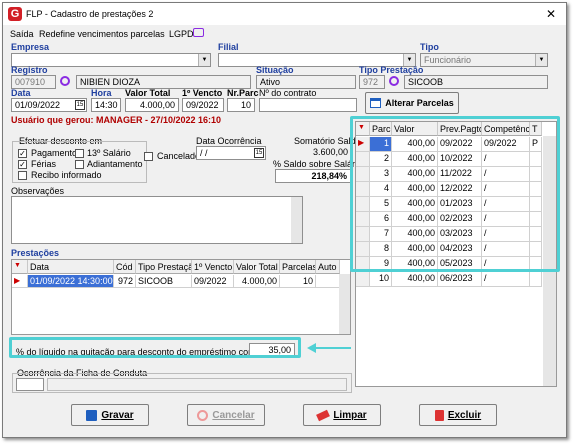 This screenshot has width=573, height=444. Describe the element at coordinates (106, 105) in the screenshot. I see `hora-field: 14:30` at that location.